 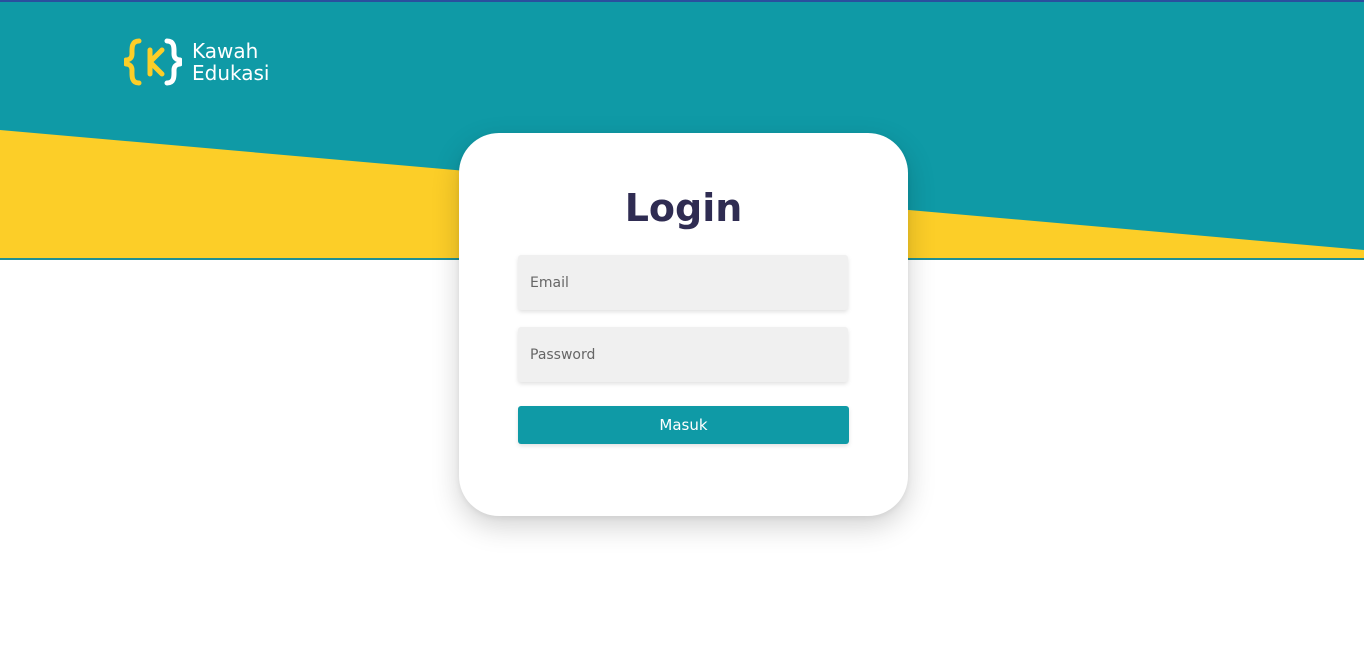 I want to click on brand-name-line-1: Kawah, so click(x=225, y=51).